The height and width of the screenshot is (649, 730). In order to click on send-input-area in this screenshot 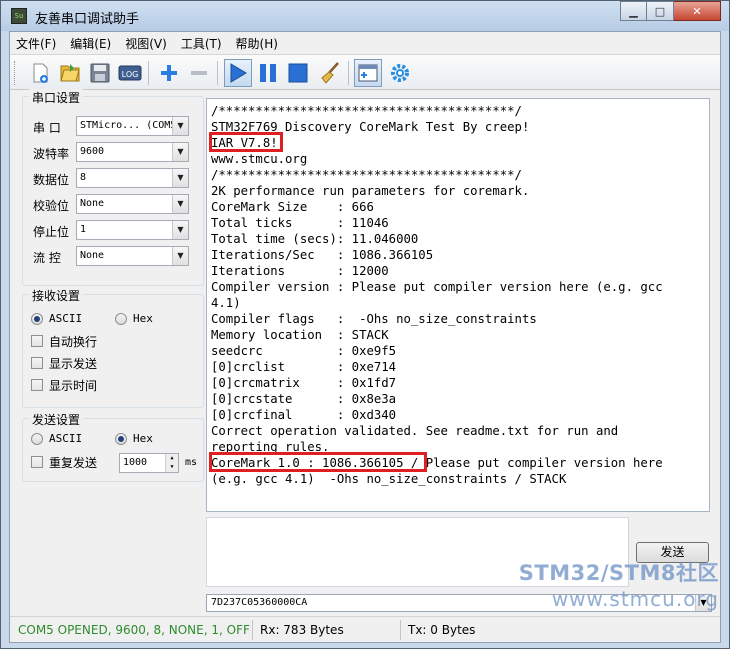, I will do `click(417, 552)`.